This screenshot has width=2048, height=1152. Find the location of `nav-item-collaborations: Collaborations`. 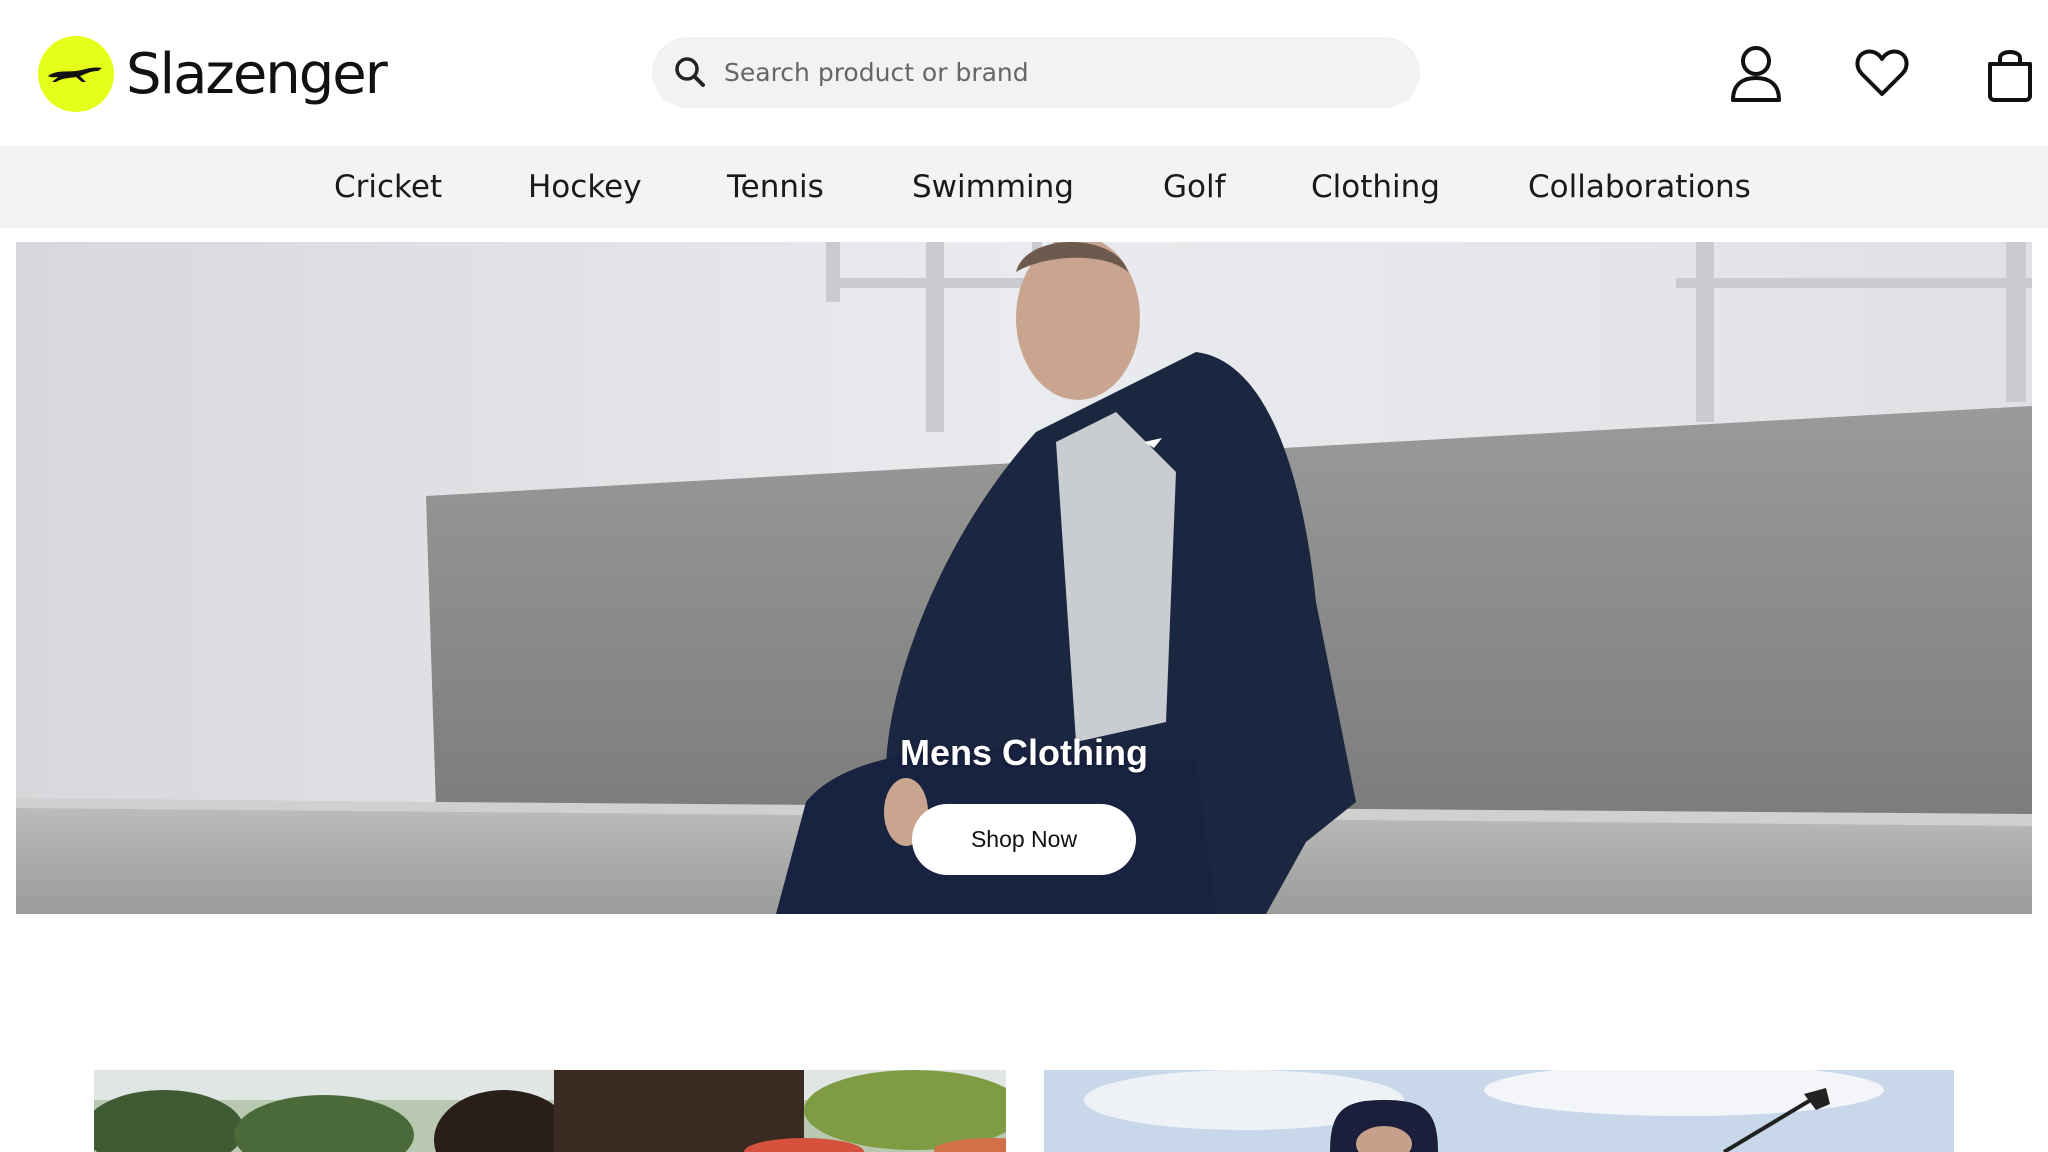

nav-item-collaborations: Collaborations is located at coordinates (1639, 187).